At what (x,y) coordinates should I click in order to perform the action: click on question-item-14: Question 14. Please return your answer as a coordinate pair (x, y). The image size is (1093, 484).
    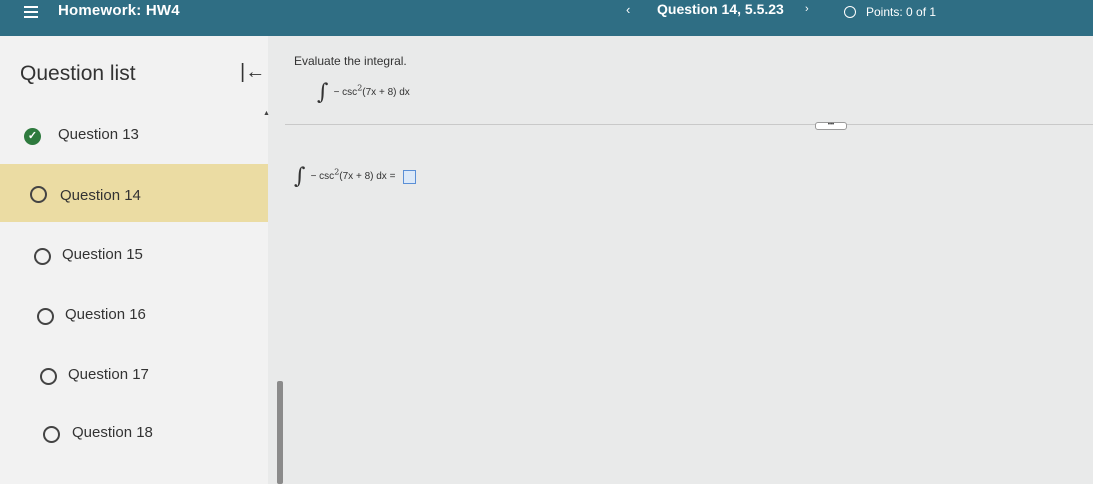
    Looking at the image, I should click on (134, 193).